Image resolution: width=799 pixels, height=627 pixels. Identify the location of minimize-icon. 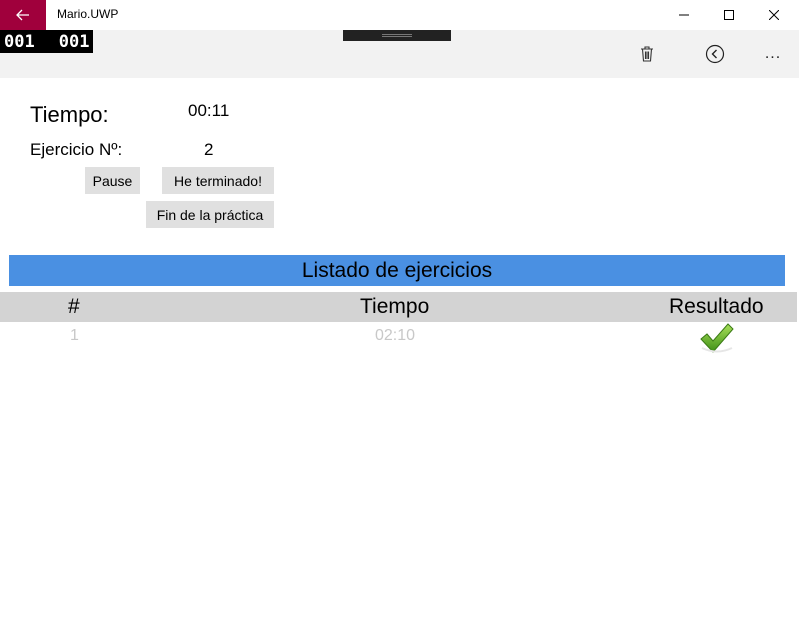
(684, 15).